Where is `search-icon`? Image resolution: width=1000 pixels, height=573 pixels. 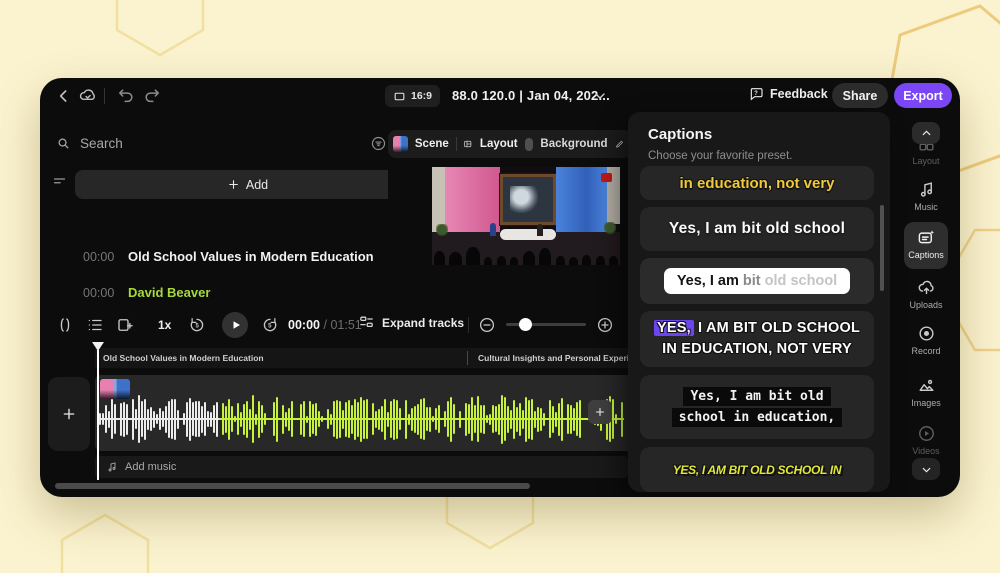 search-icon is located at coordinates (63, 143).